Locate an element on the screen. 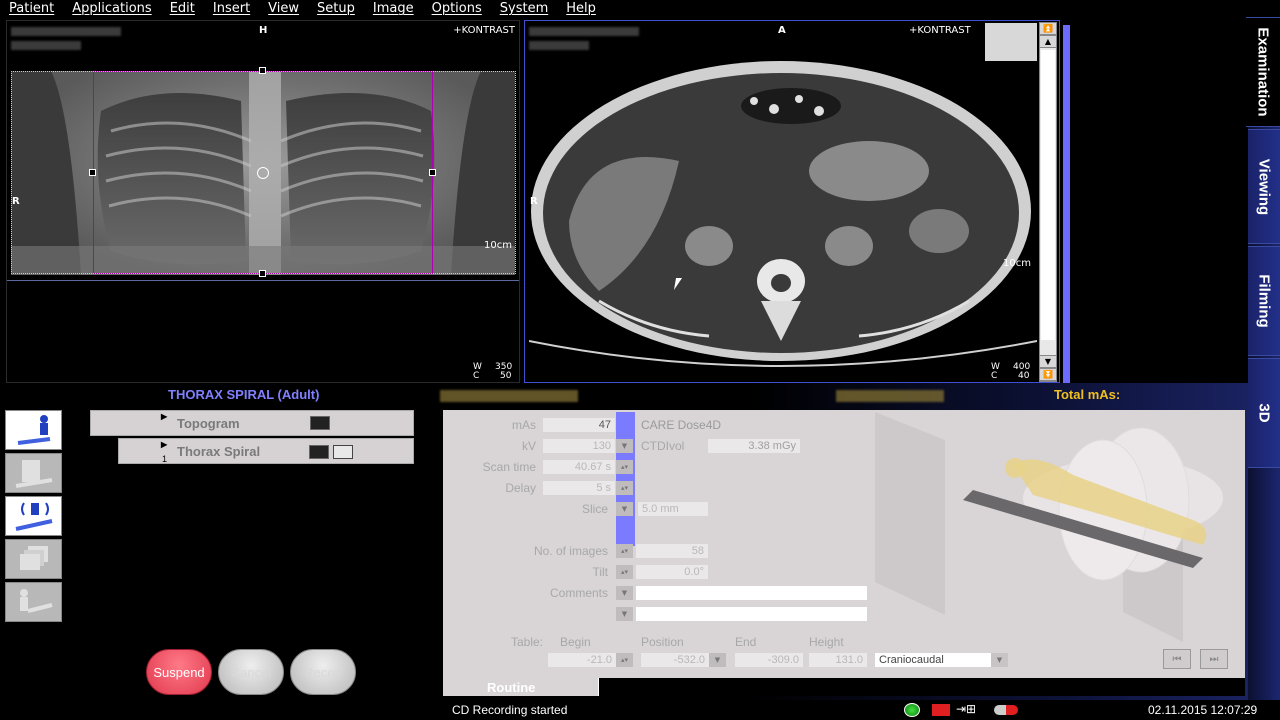 The height and width of the screenshot is (720, 1280). table-begin-label: Begin is located at coordinates (575, 642).